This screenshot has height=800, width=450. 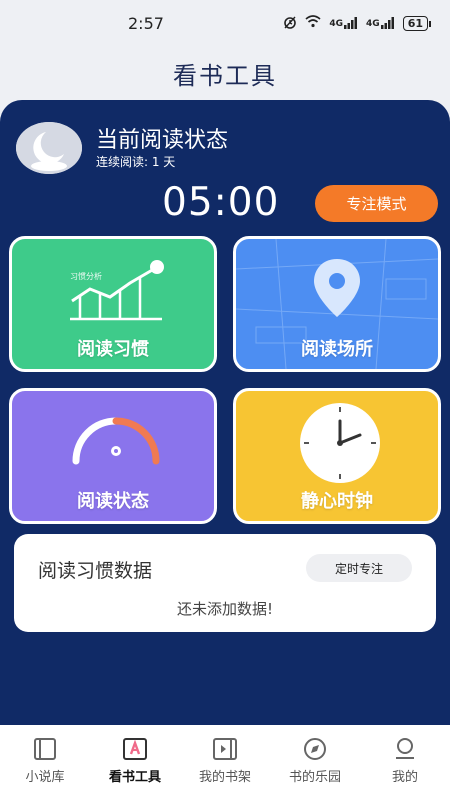 What do you see at coordinates (45, 749) in the screenshot?
I see `library-icon` at bounding box center [45, 749].